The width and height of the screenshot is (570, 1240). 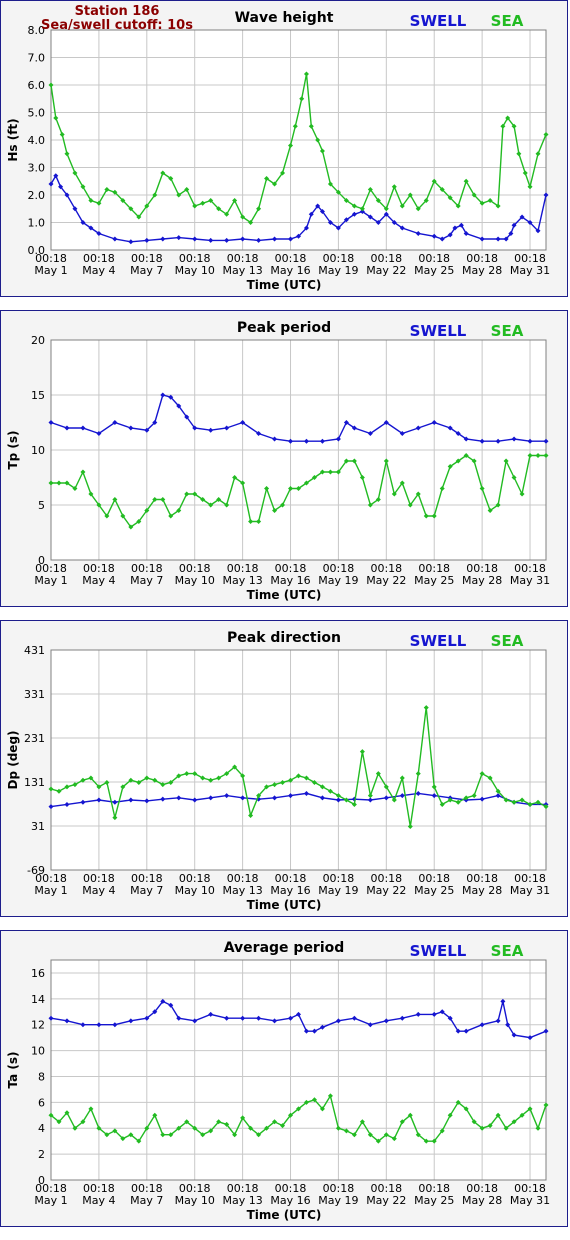 I want to click on y-tick-label: 6, so click(x=41, y=1102).